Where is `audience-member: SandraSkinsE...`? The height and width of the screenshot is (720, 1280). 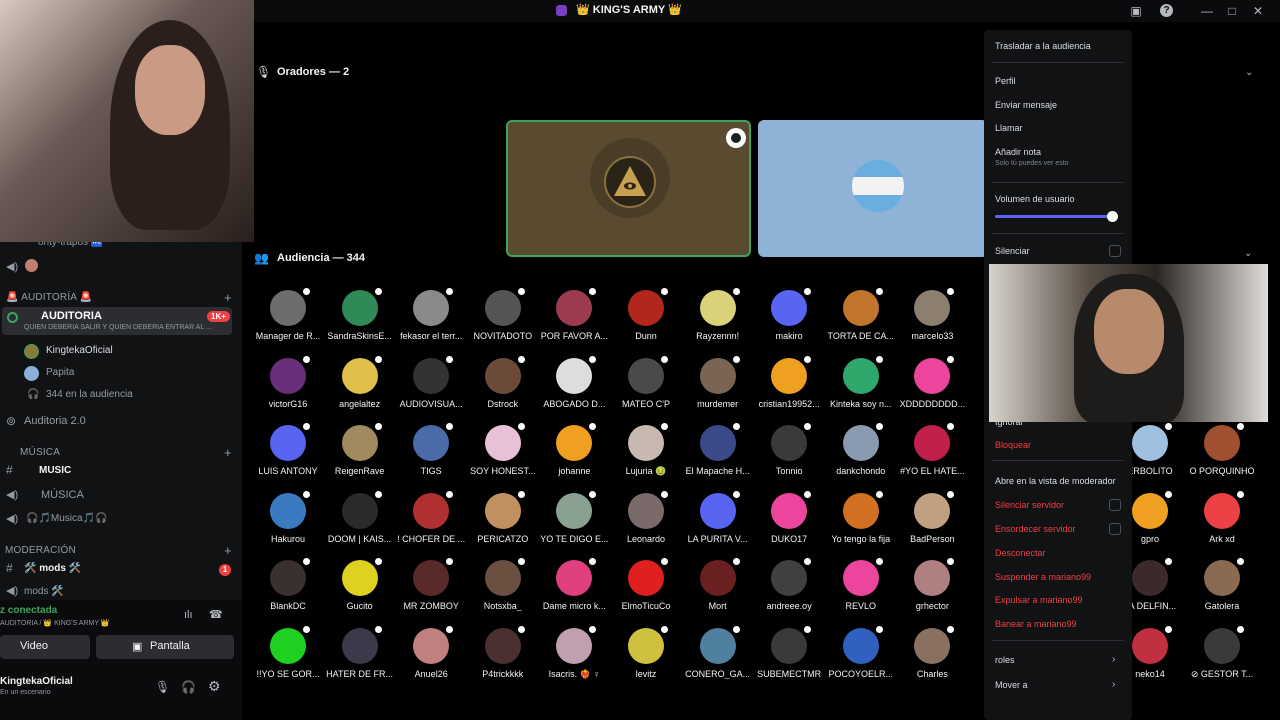 audience-member: SandraSkinsE... is located at coordinates (360, 313).